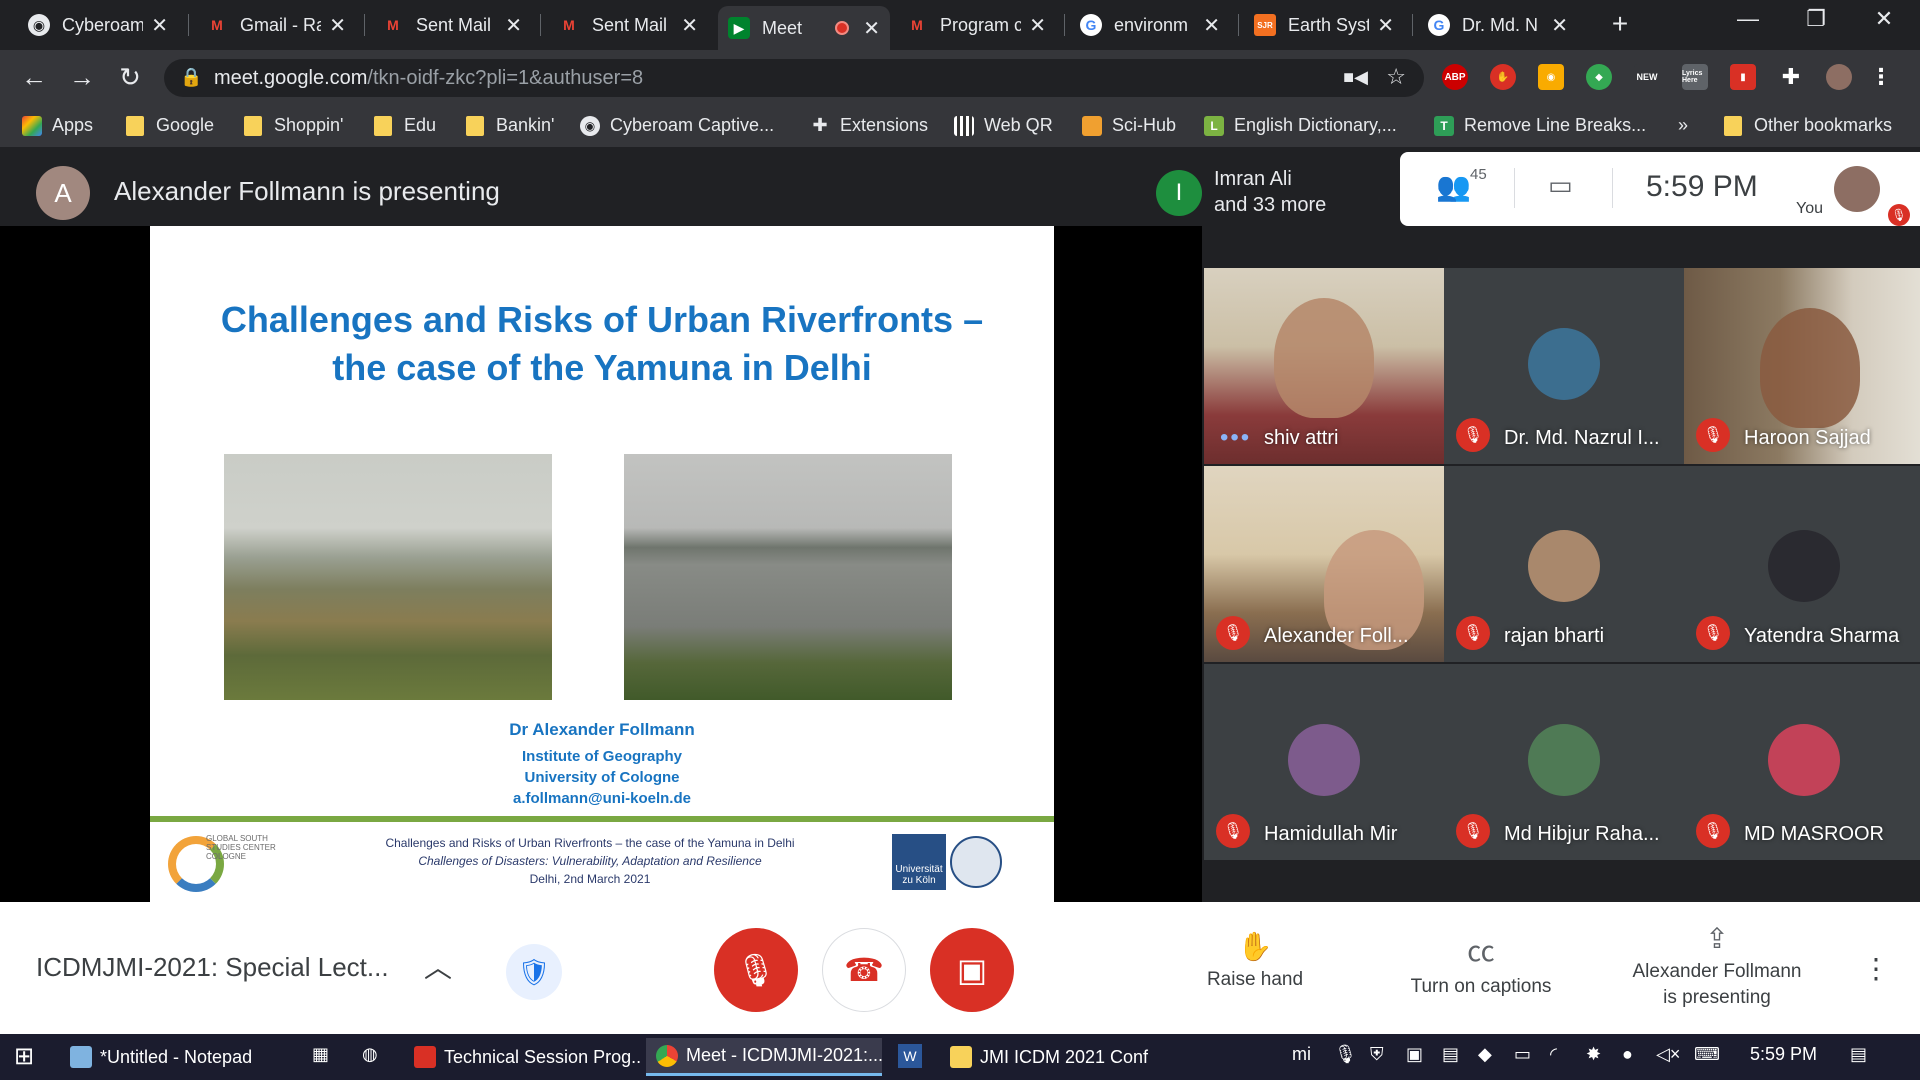 Image resolution: width=1920 pixels, height=1080 pixels. I want to click on defender-shield-icon: ⛨, so click(1377, 1054).